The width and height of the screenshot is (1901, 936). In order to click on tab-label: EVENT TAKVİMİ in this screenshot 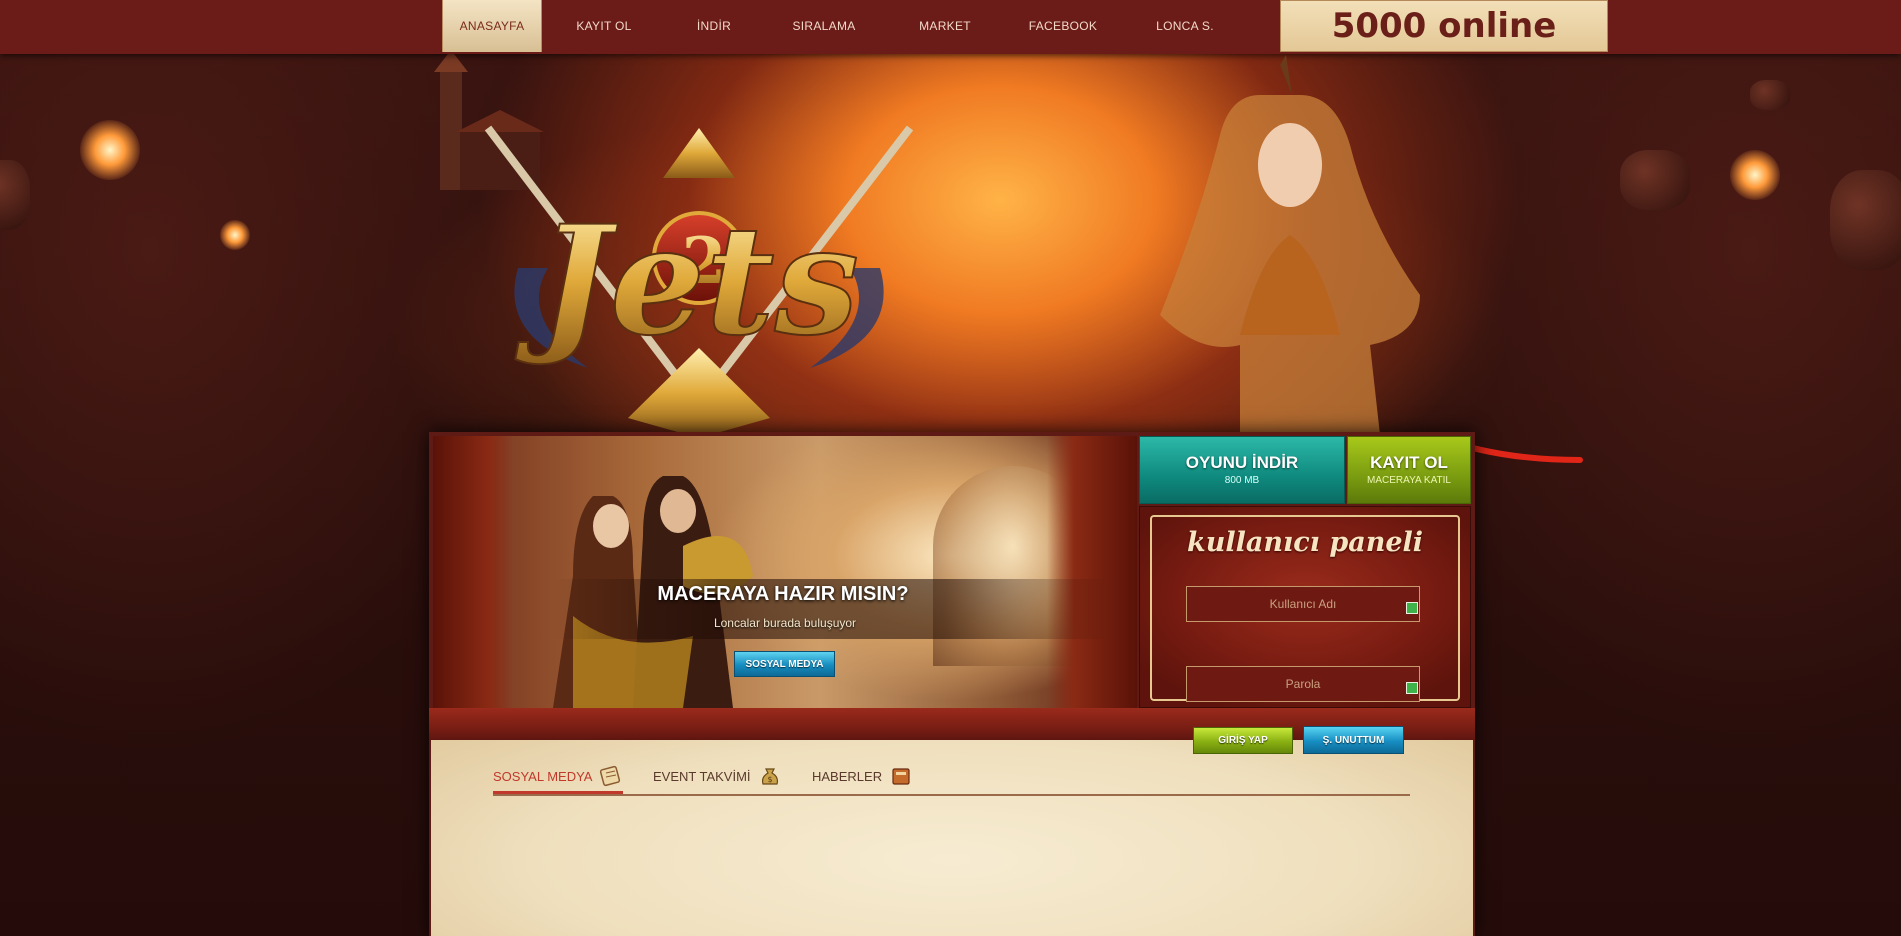, I will do `click(702, 776)`.